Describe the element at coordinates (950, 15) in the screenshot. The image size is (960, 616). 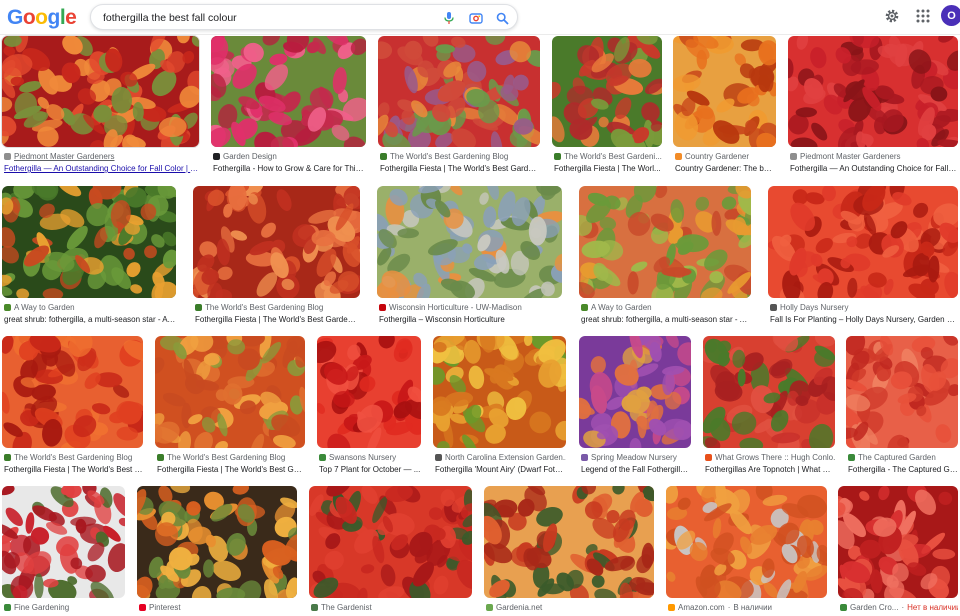
I see `account-avatar: O` at that location.